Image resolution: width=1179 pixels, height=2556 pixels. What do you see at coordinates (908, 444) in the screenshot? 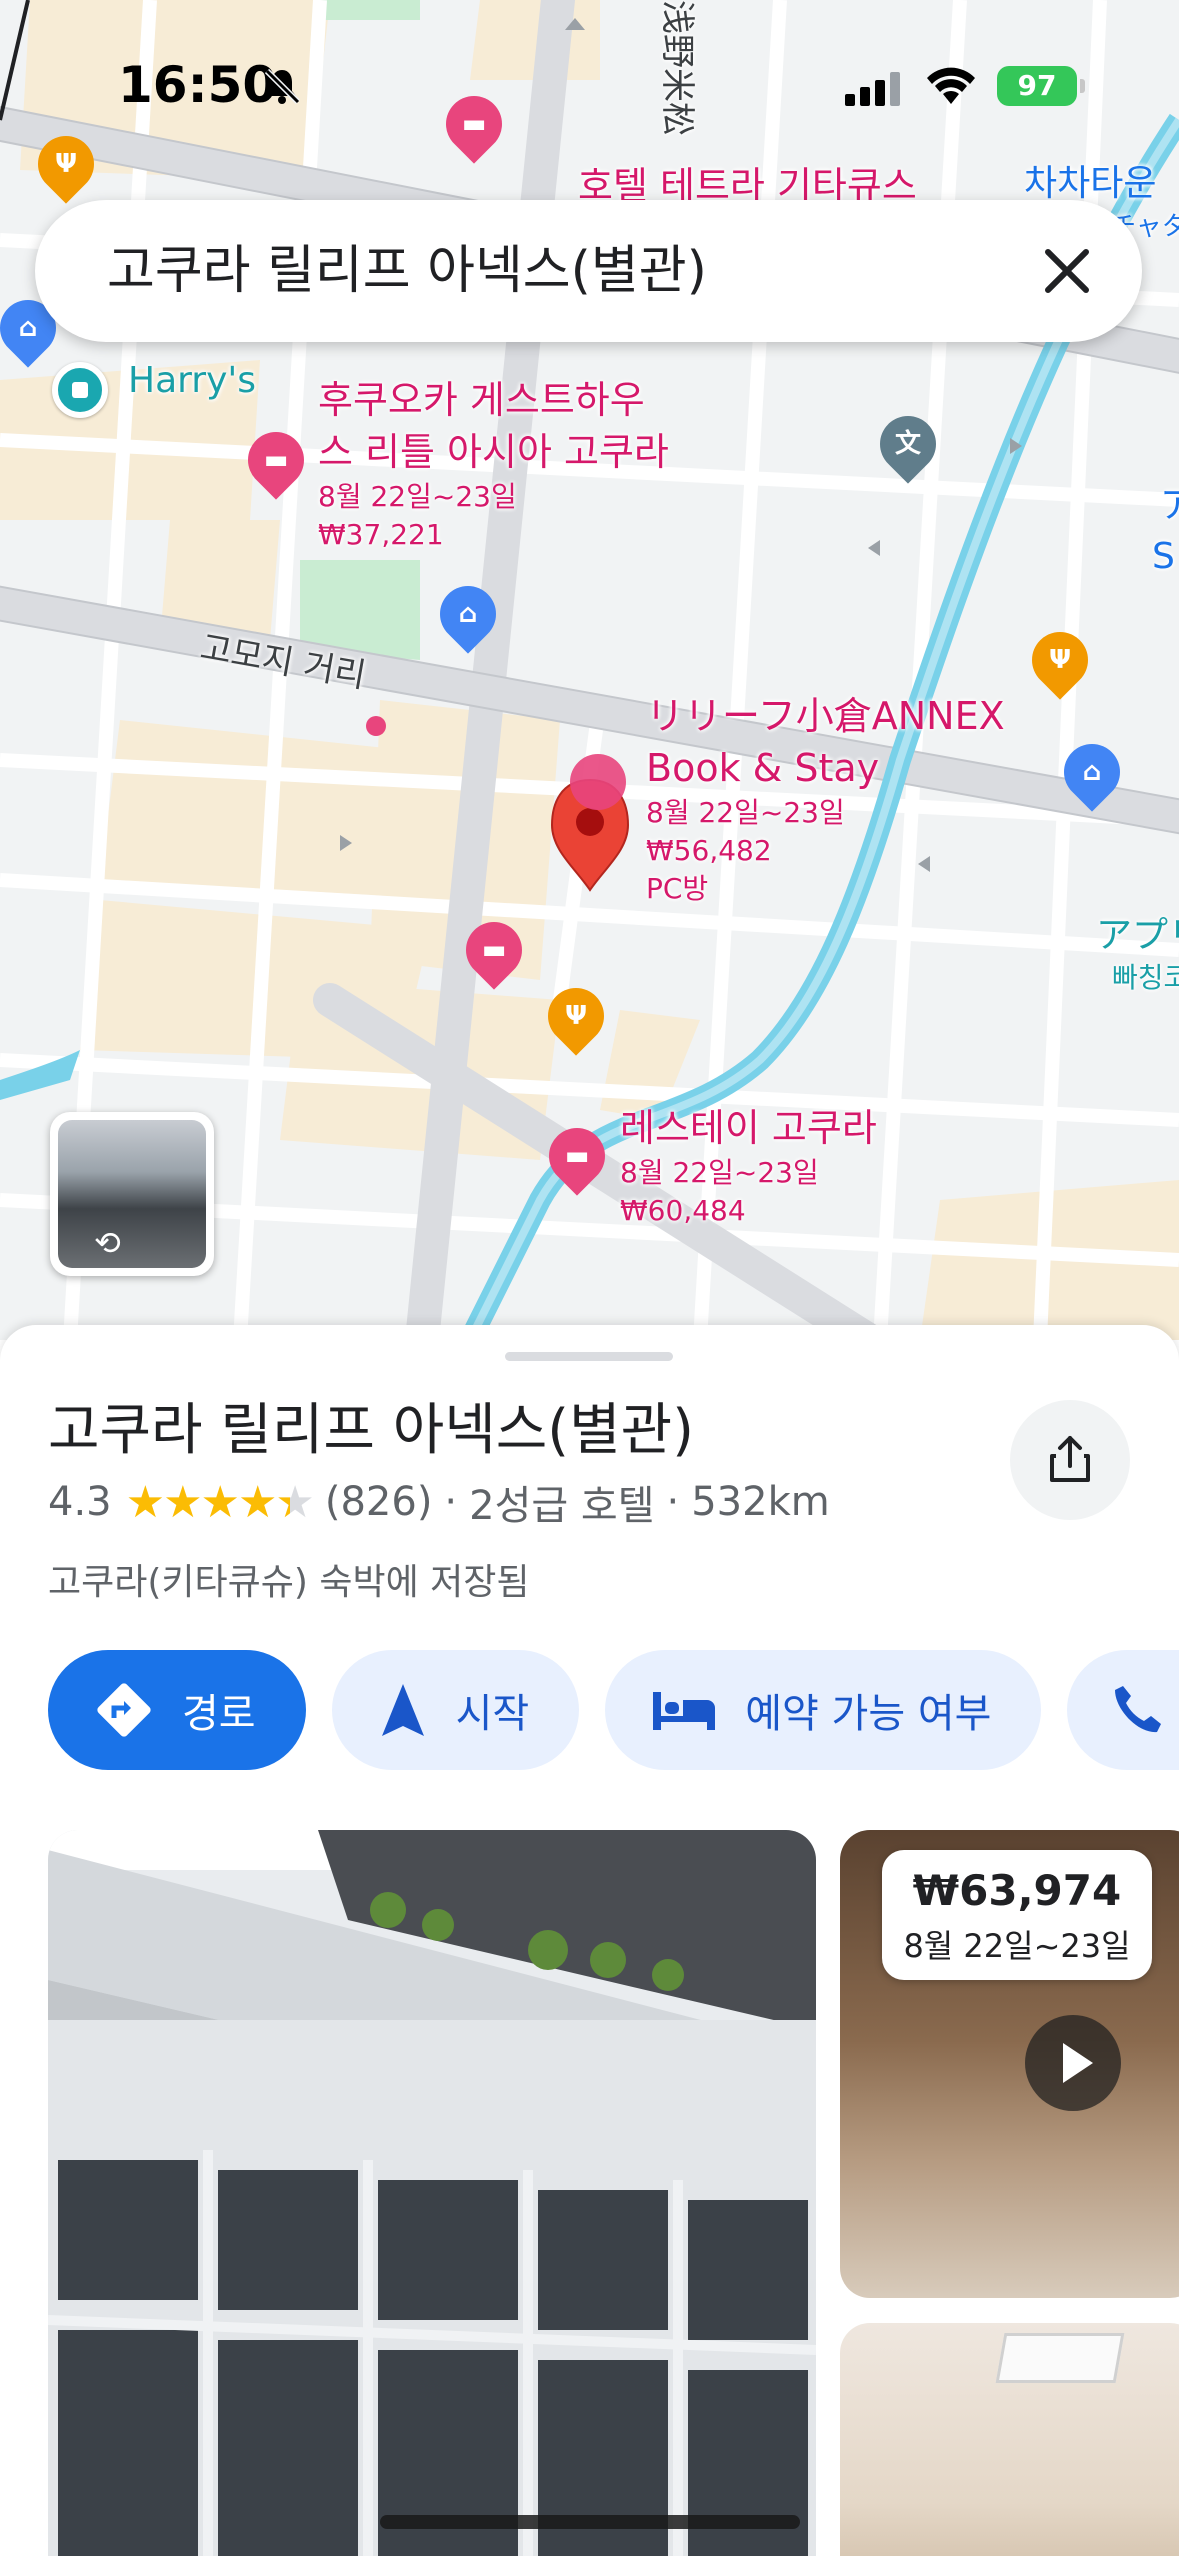
I see `school-pin-icon: 文` at bounding box center [908, 444].